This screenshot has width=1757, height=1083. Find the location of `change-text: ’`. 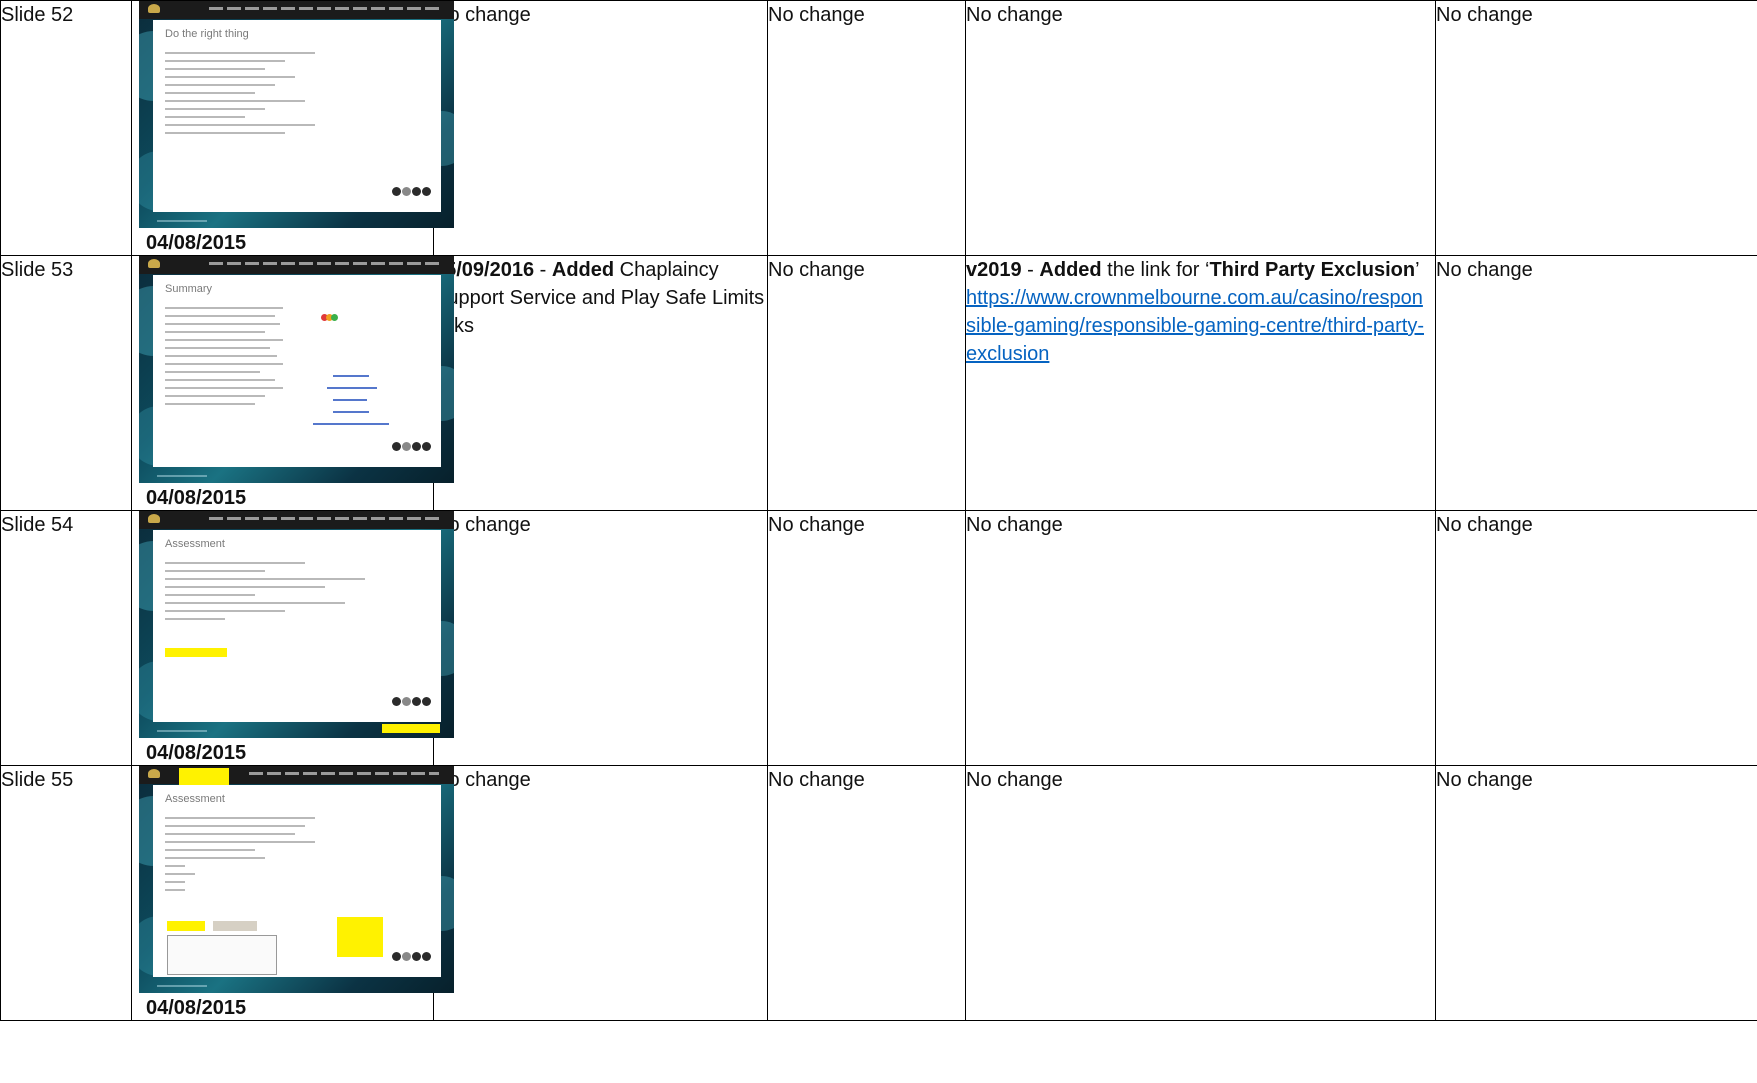

change-text: ’ is located at coordinates (1417, 270).